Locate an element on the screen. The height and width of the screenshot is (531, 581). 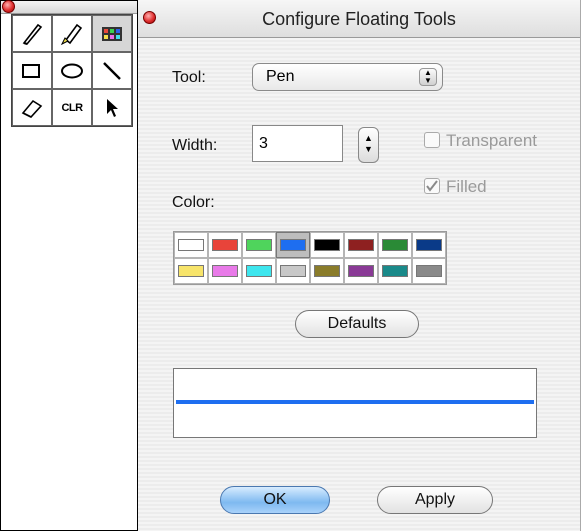
defaults-button: Defaults is located at coordinates (357, 324).